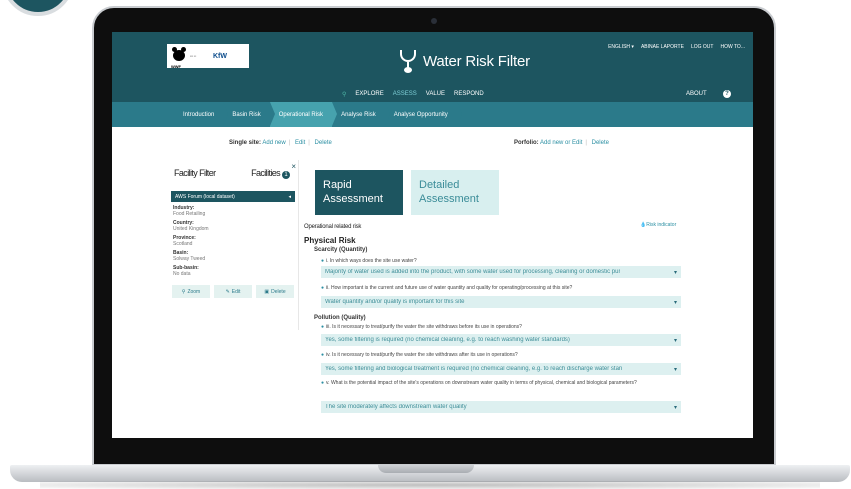  I want to click on physical-risk-heading: Physical Risk, so click(330, 240).